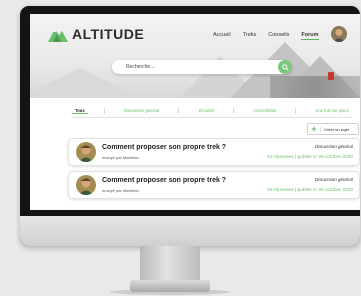 The width and height of the screenshot is (361, 296). I want to click on nav-treks: Treks, so click(250, 36).